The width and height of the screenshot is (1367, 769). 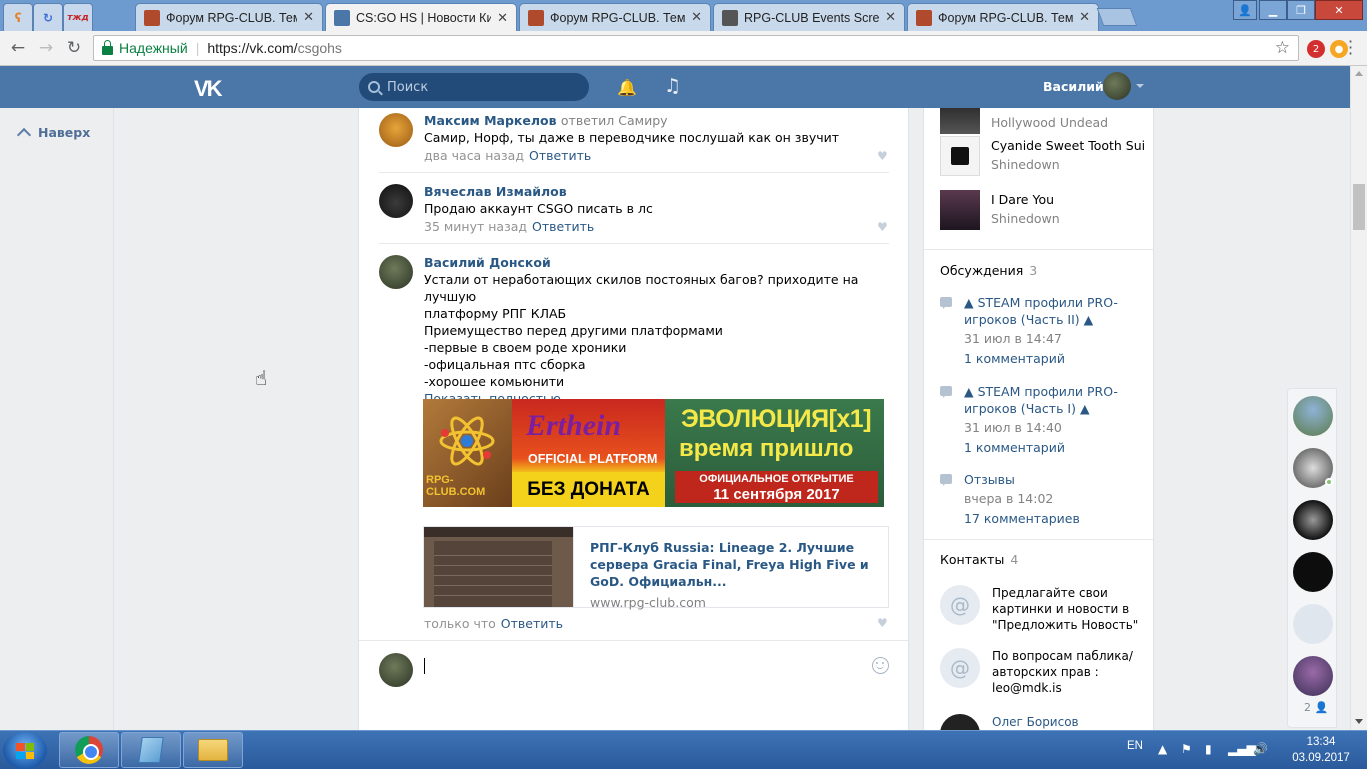 I want to click on page-scrollbar, so click(x=1358, y=398).